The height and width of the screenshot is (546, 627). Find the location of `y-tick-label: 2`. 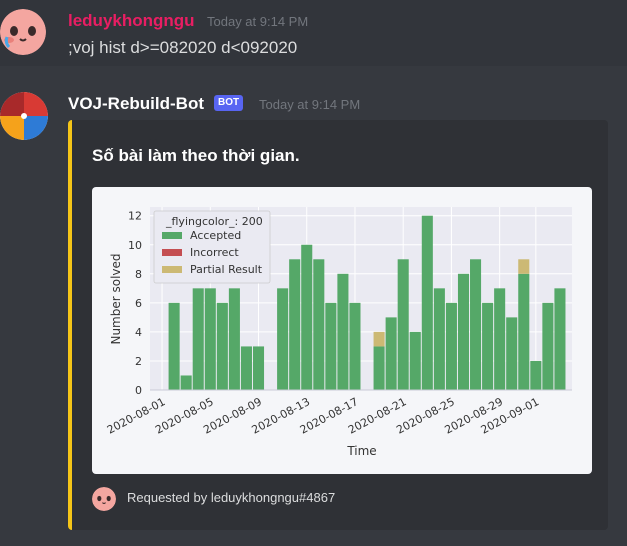

y-tick-label: 2 is located at coordinates (138, 361).